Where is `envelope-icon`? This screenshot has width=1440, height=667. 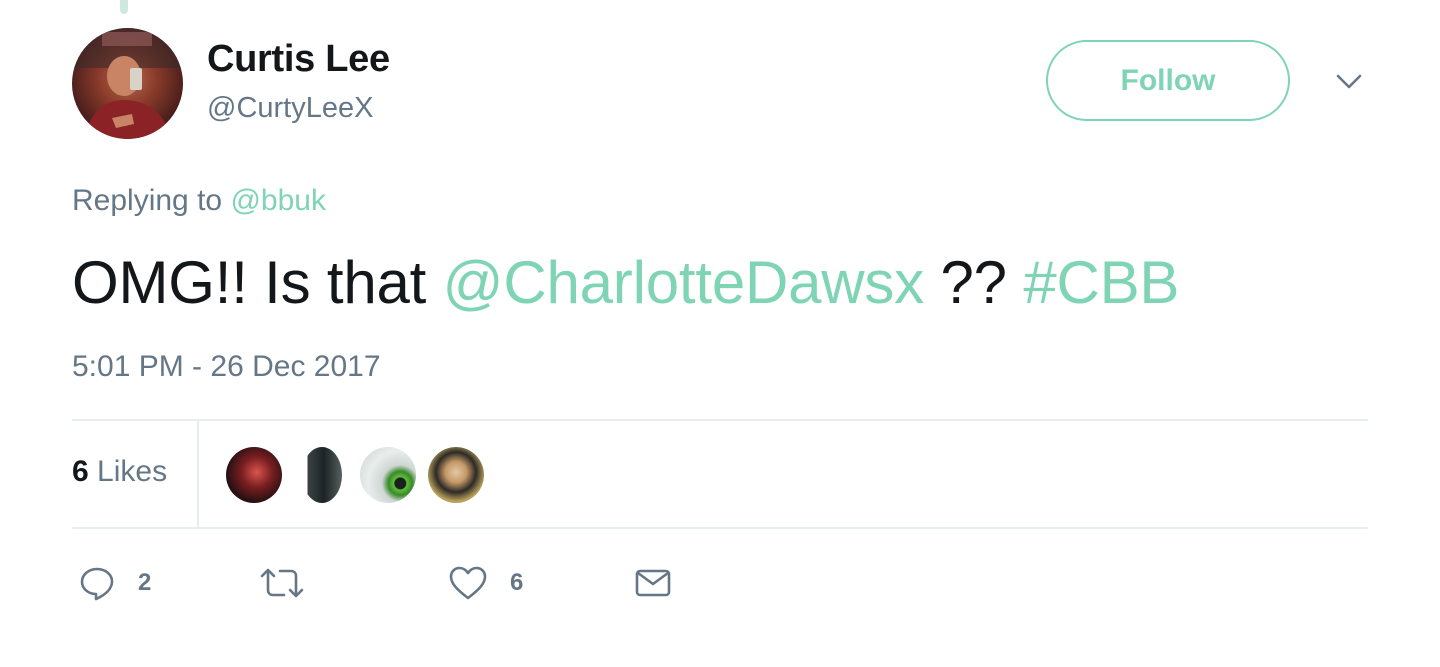
envelope-icon is located at coordinates (653, 583).